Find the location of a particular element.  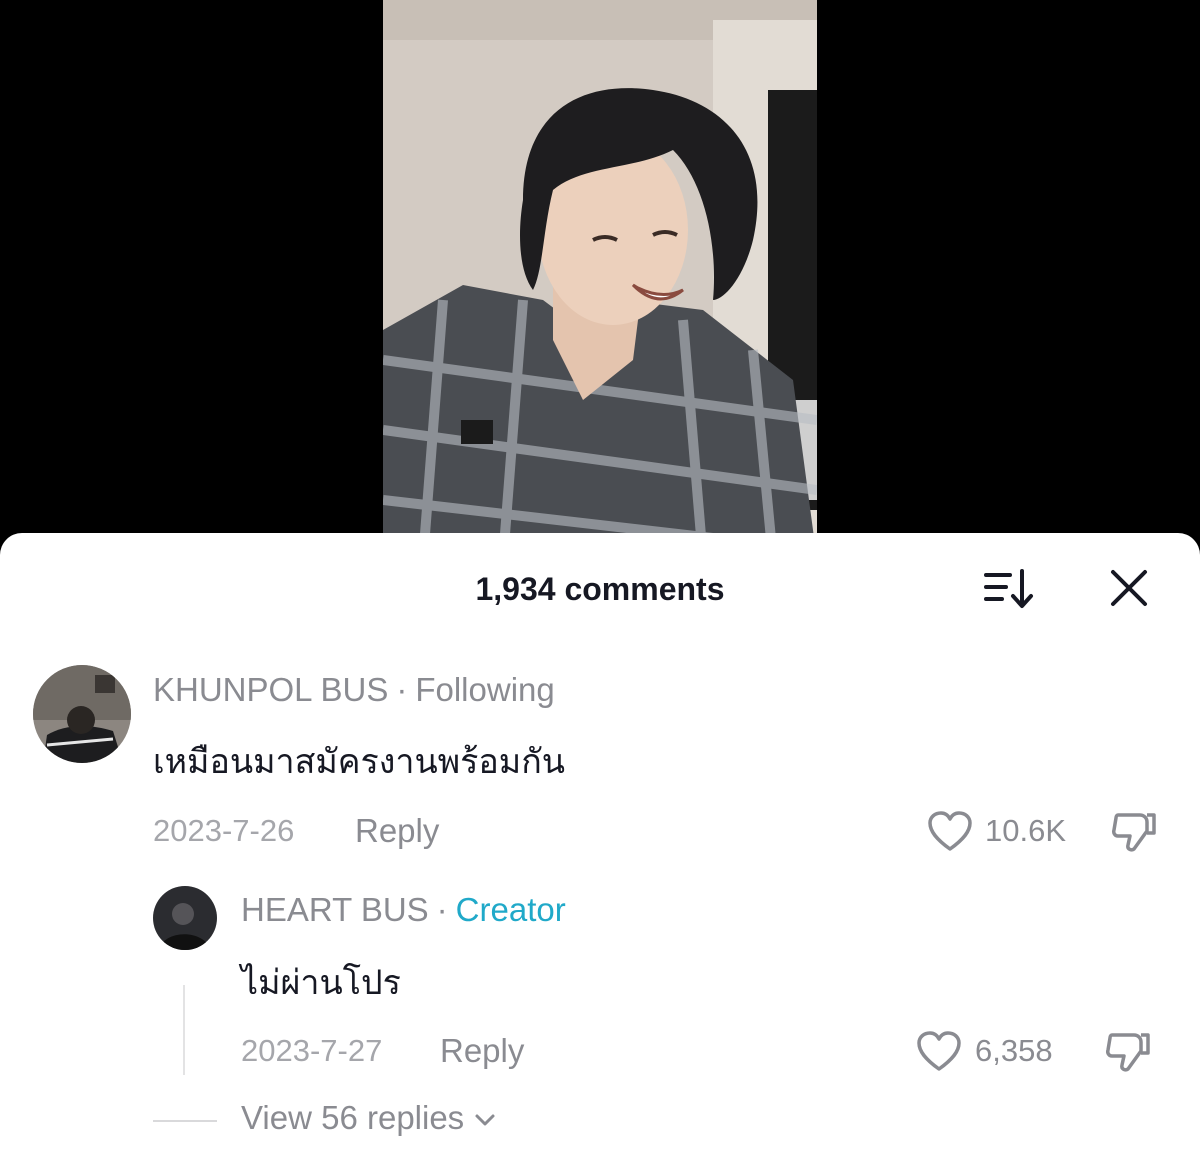

comment-text: เหมือนมาสมัครงานพร้อมกัน is located at coordinates (359, 762).